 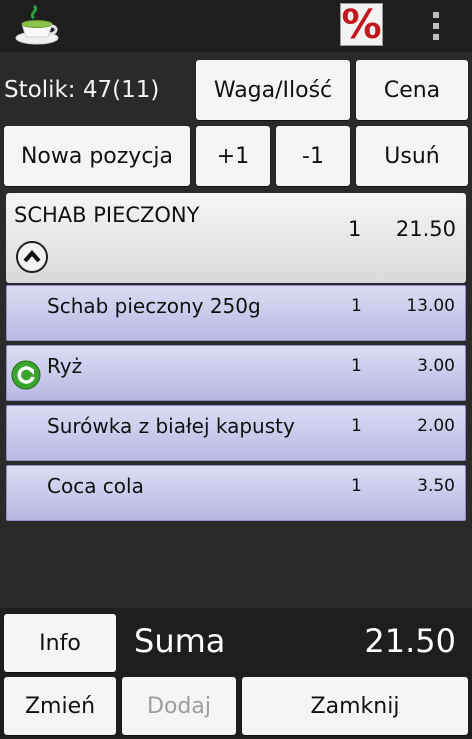 I want to click on minus-one-button: -1, so click(x=313, y=156).